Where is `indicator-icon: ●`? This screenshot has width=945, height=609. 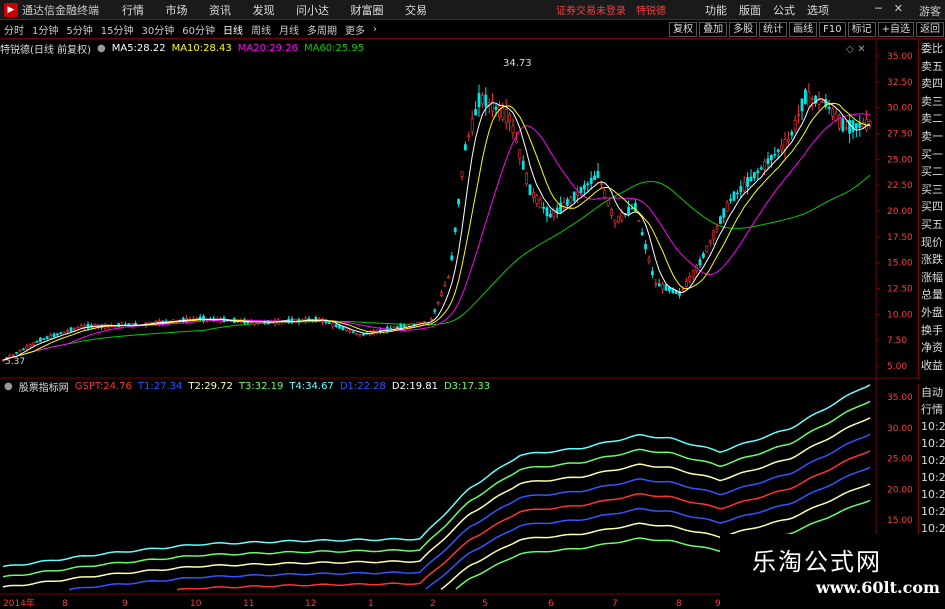
indicator-icon: ● is located at coordinates (8, 386).